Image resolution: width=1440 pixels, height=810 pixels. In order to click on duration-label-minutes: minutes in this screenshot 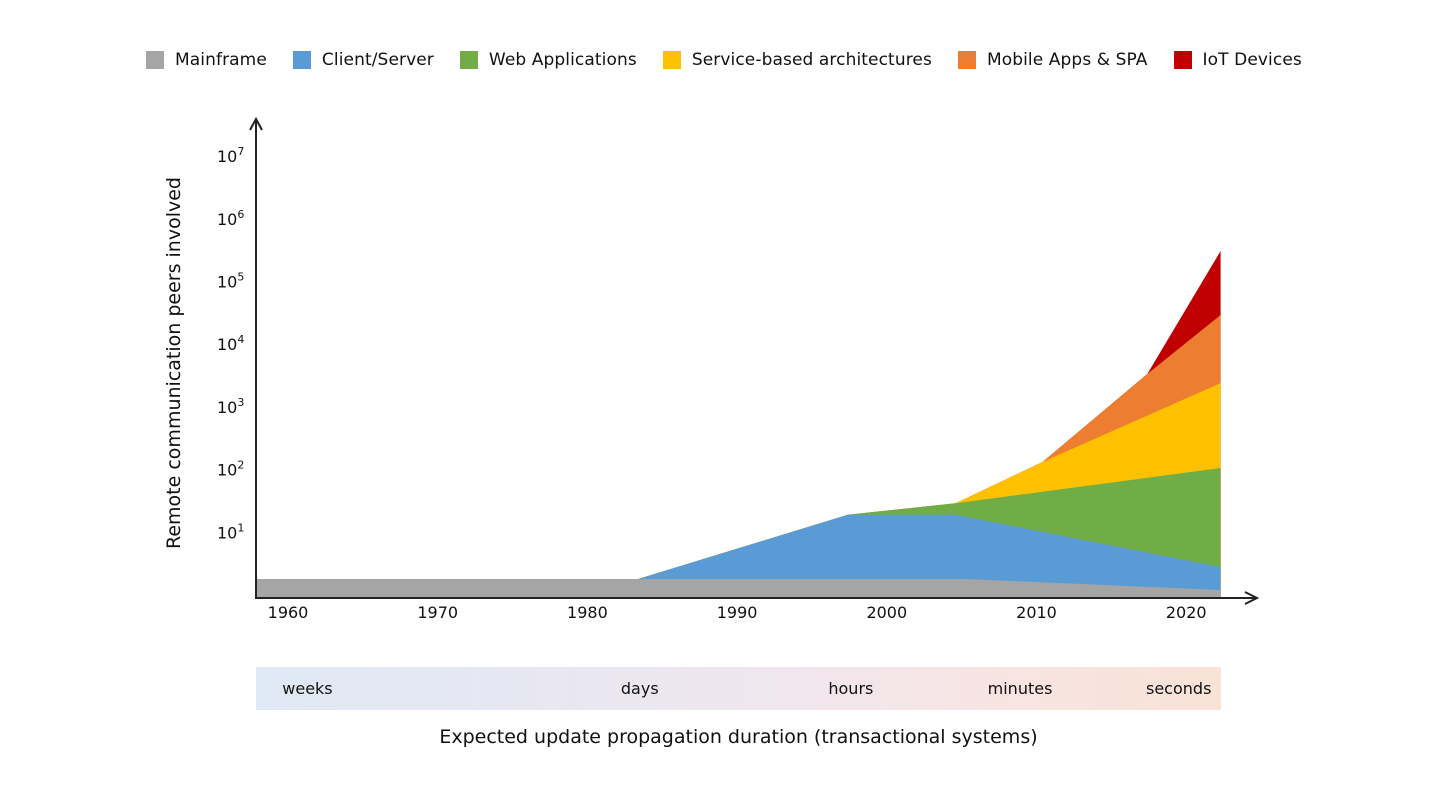, I will do `click(1020, 688)`.